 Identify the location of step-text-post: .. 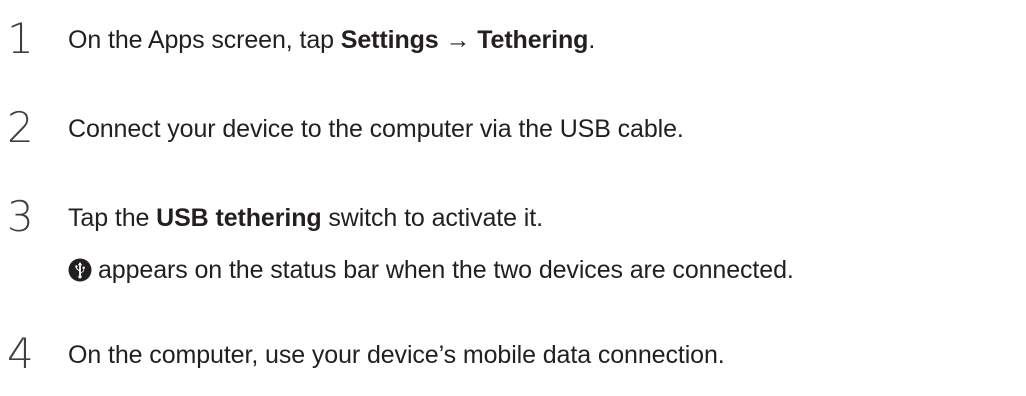
(592, 40).